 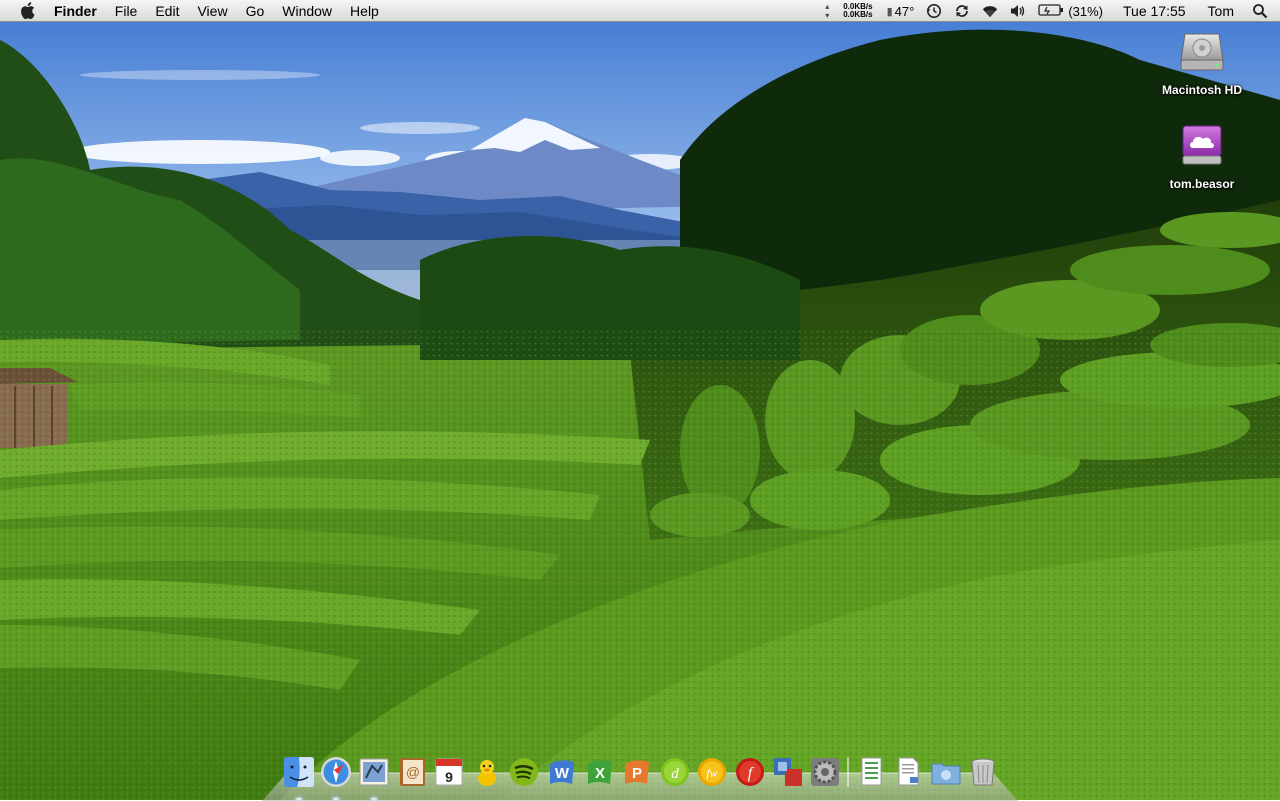 I want to click on address-book-icon: @, so click(x=412, y=772).